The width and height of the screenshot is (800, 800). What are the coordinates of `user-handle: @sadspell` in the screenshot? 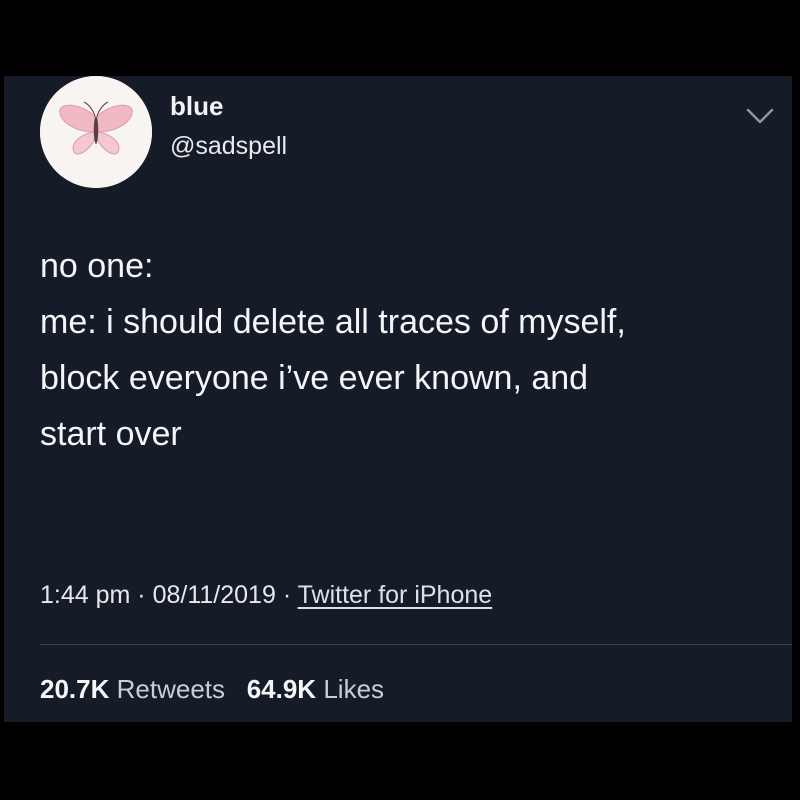 It's located at (228, 146).